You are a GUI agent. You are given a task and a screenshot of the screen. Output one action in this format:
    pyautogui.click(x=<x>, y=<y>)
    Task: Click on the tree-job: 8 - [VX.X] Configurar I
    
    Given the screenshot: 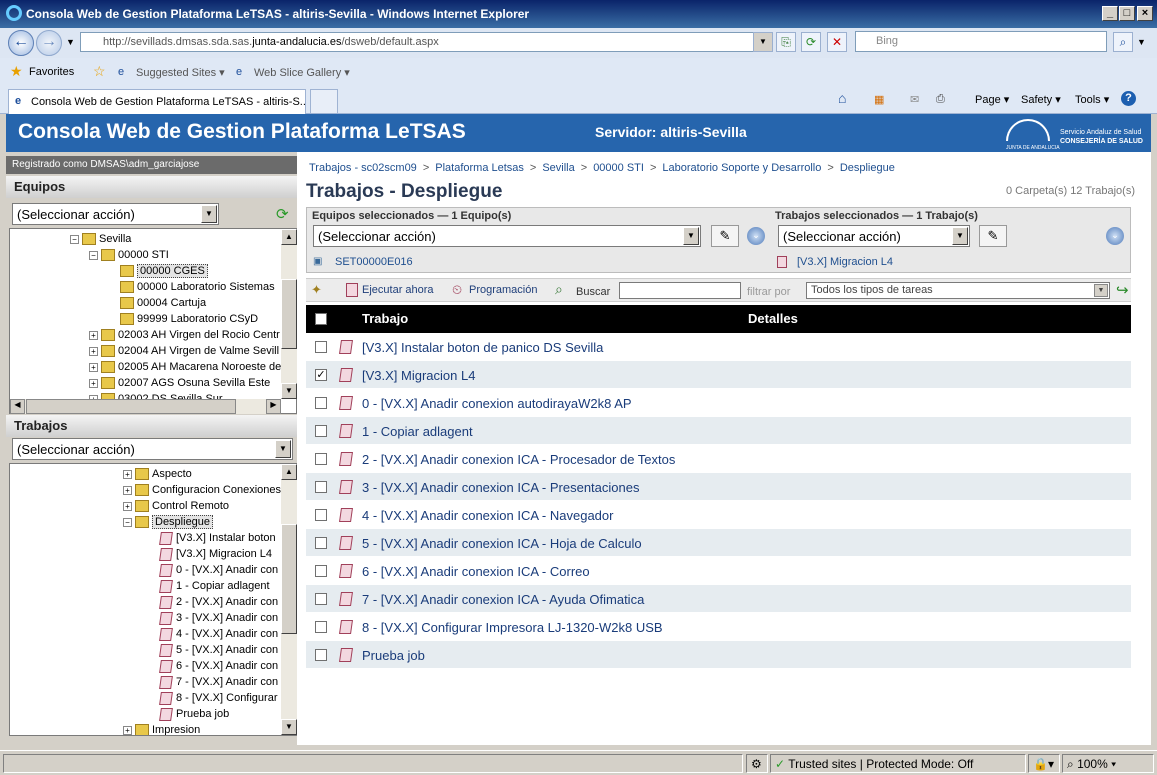 What is the action you would take?
    pyautogui.click(x=221, y=698)
    